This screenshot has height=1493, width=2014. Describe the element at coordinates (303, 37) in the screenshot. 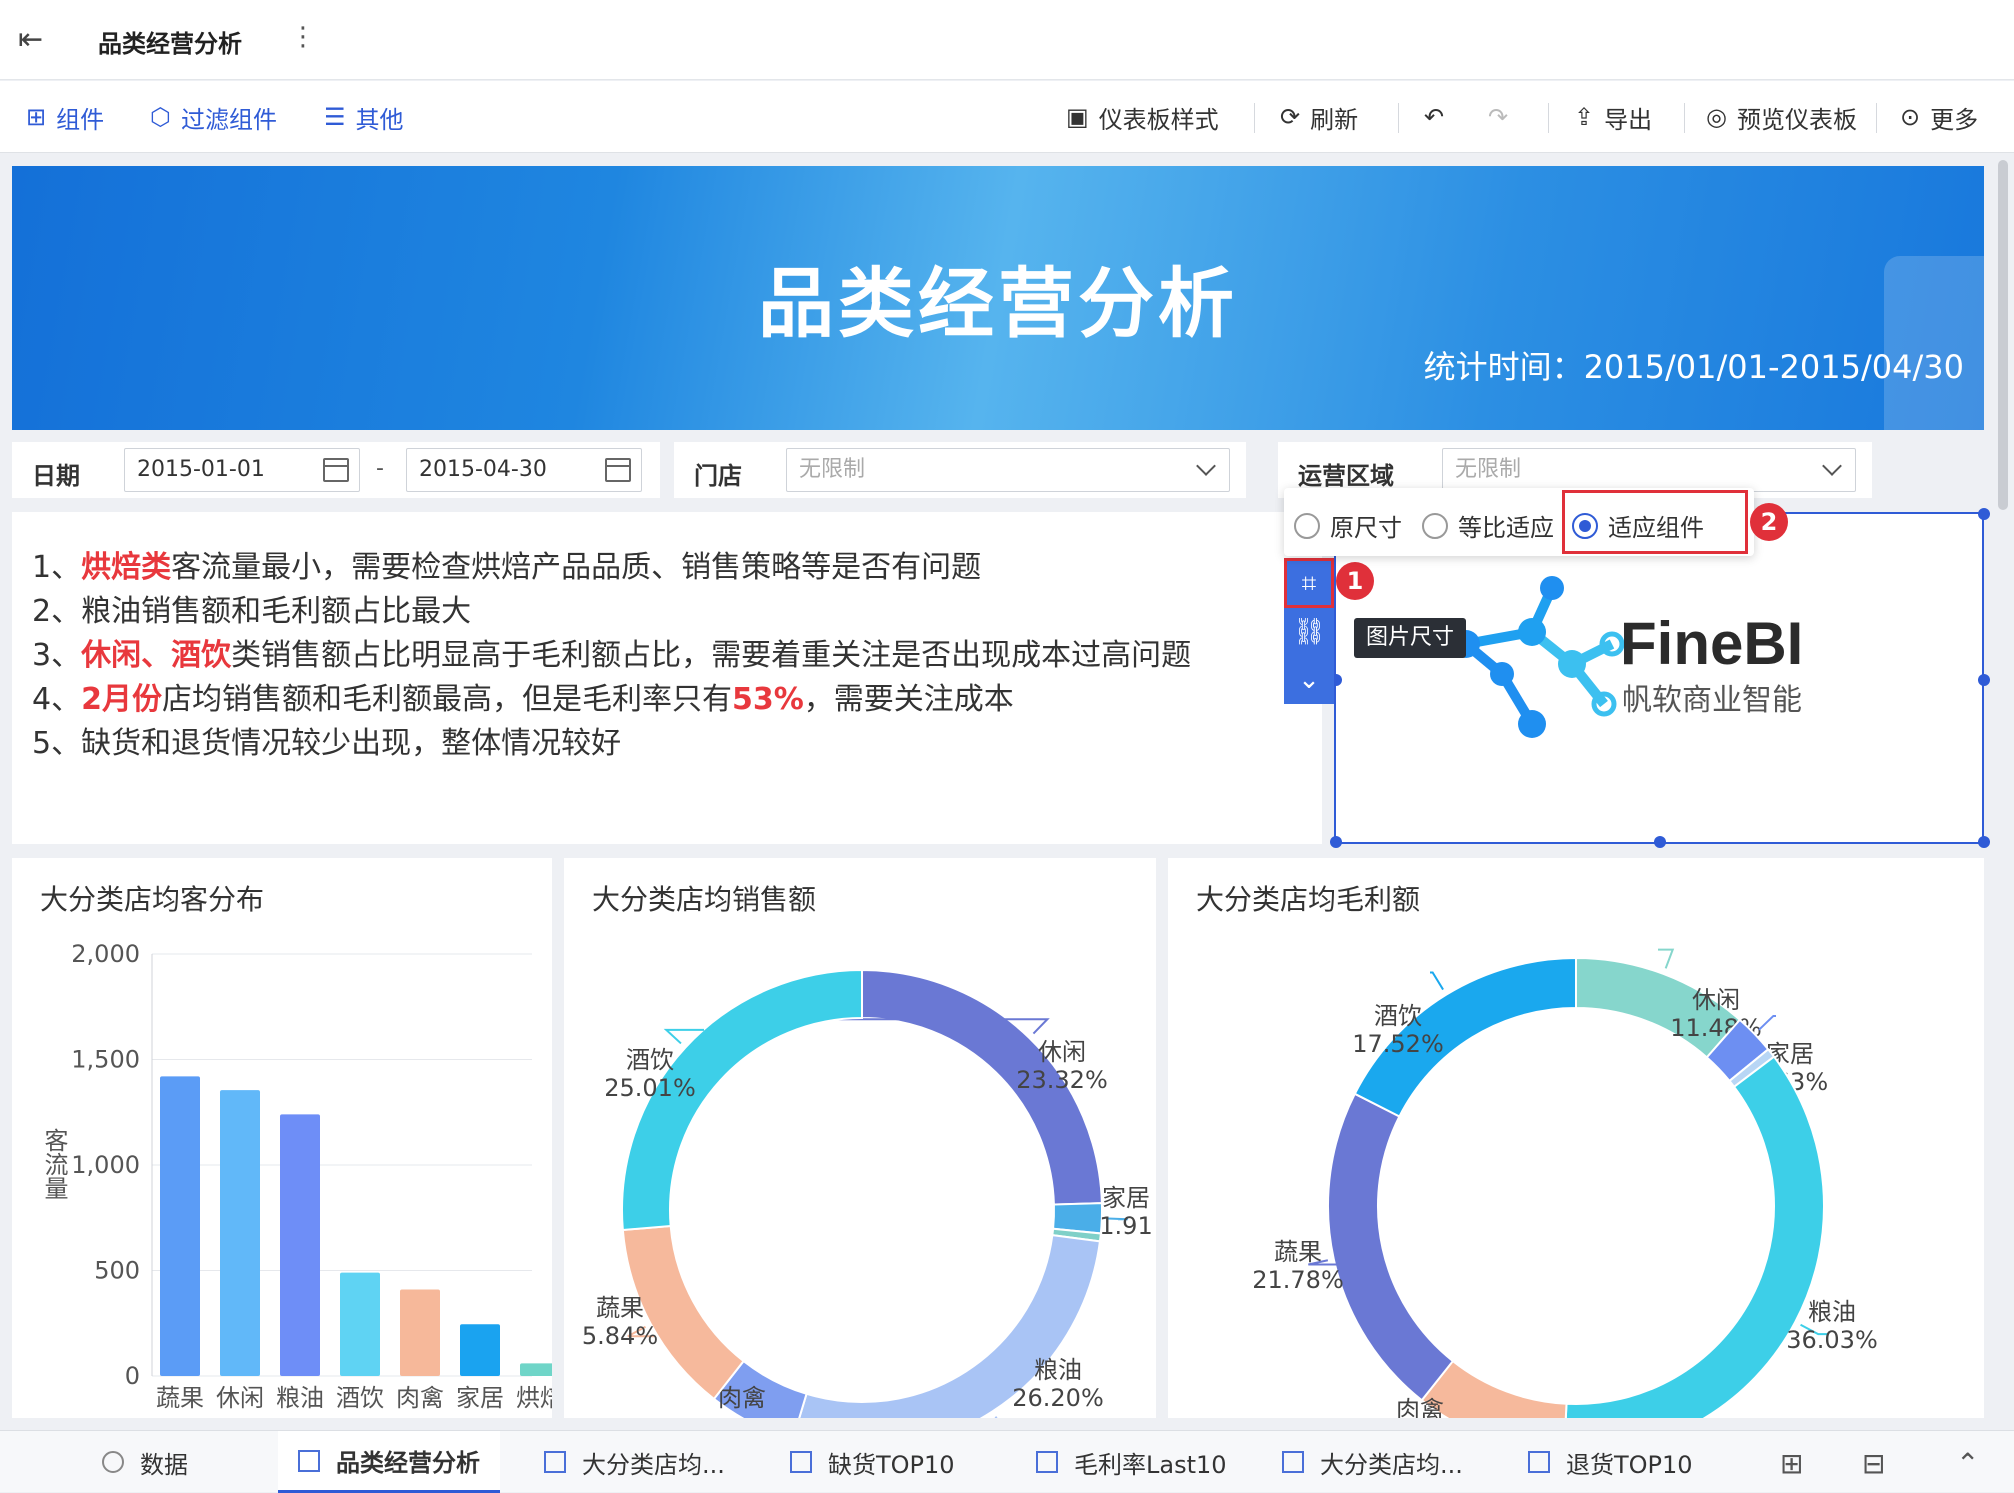

I see `vertical-dots-icon: ⋮` at that location.